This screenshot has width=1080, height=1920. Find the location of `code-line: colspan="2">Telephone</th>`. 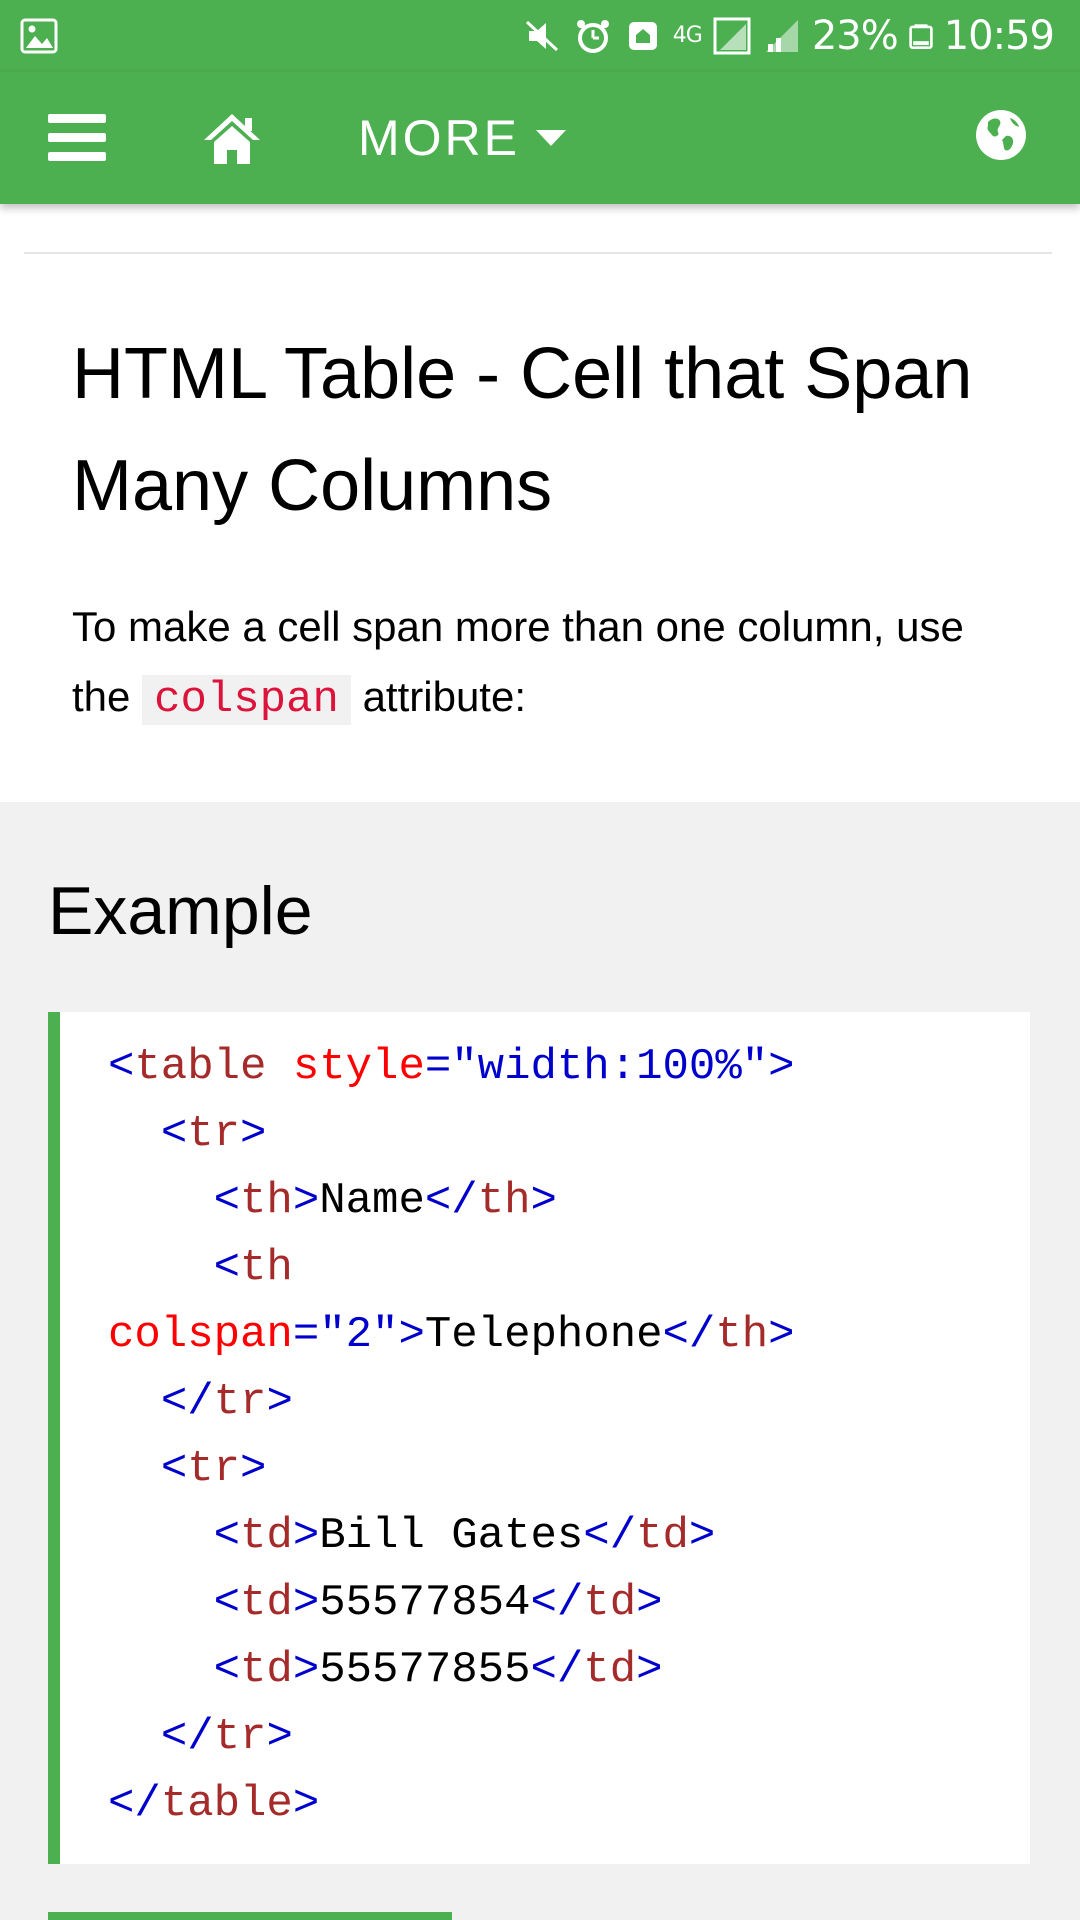

code-line: colspan="2">Telephone</th> is located at coordinates (451, 1335).